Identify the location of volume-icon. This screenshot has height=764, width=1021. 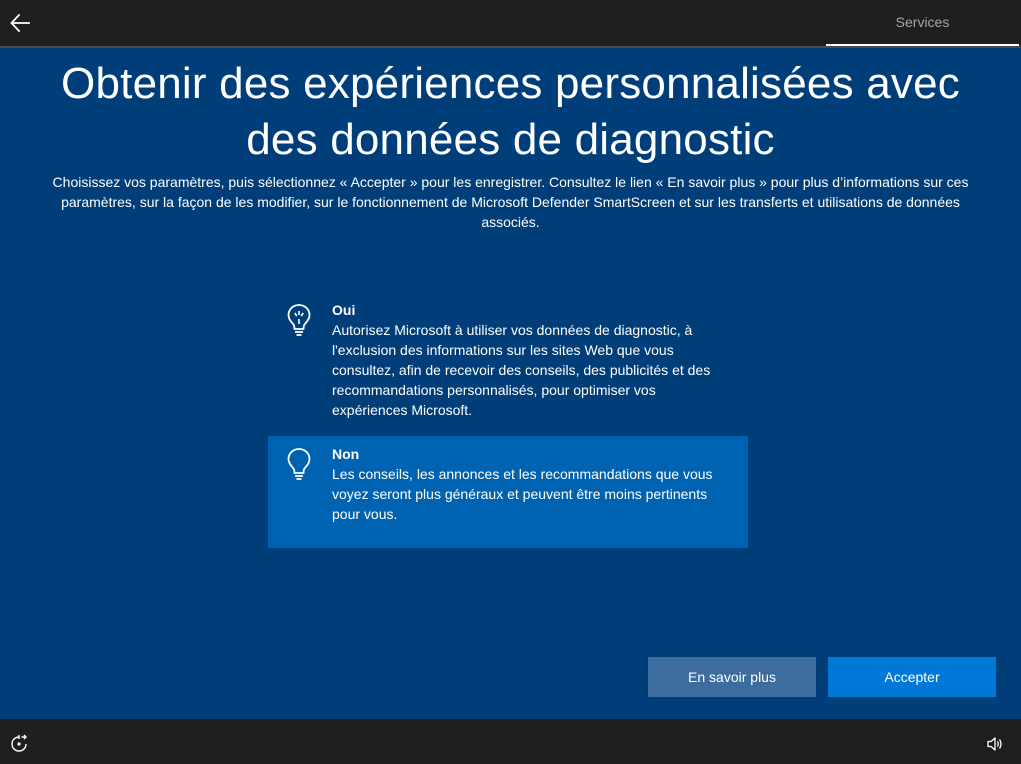
(994, 744).